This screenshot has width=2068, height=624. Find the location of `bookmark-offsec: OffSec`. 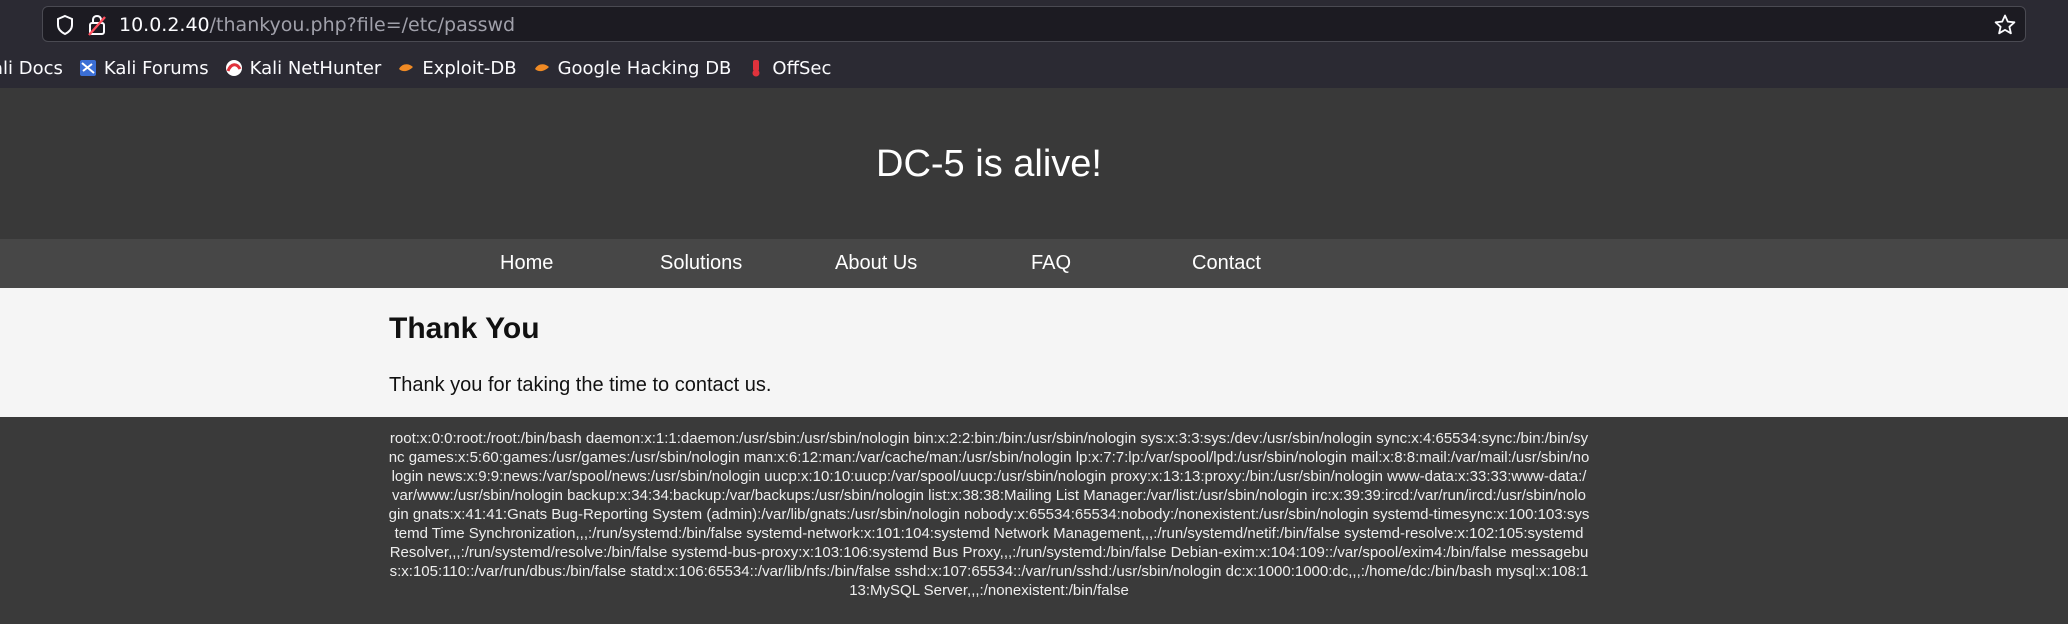

bookmark-offsec: OffSec is located at coordinates (789, 68).